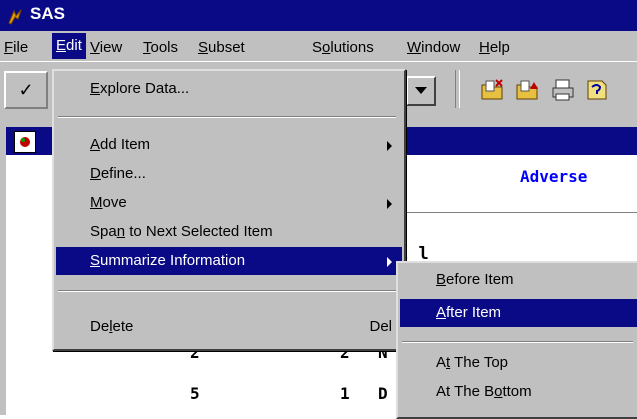  What do you see at coordinates (597, 90) in the screenshot?
I see `help-book-icon` at bounding box center [597, 90].